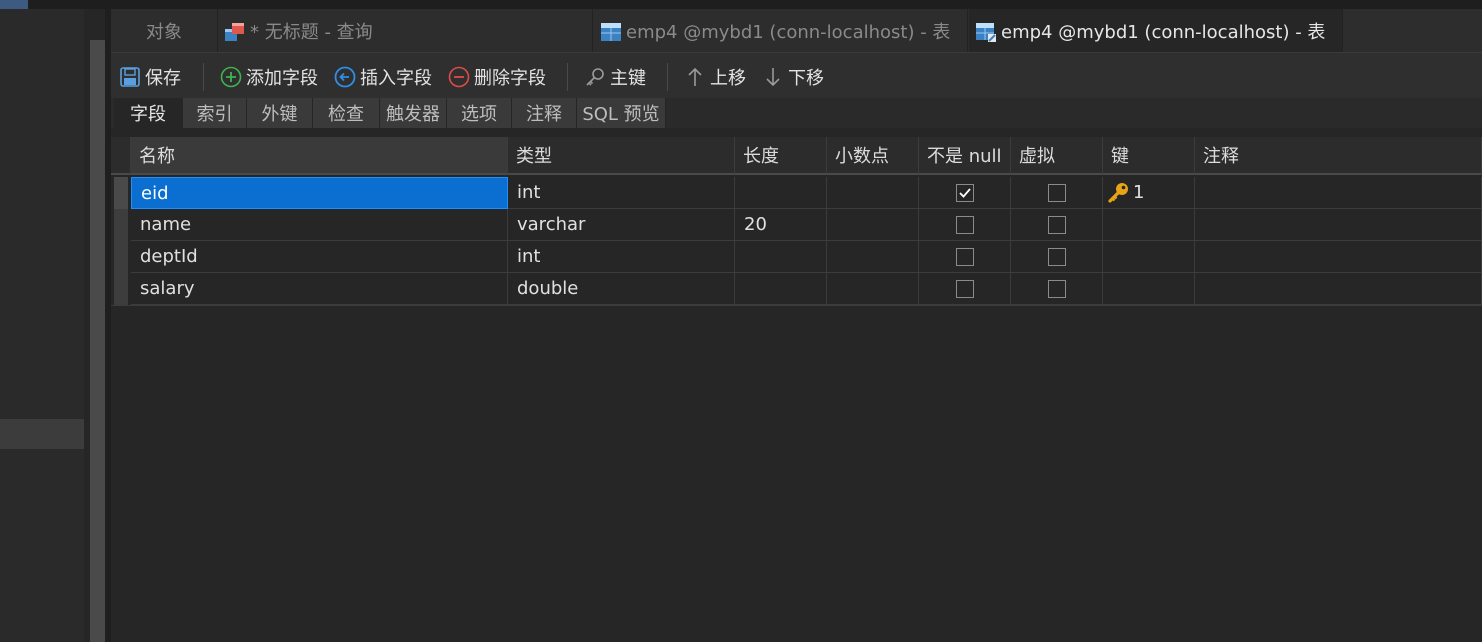 The width and height of the screenshot is (1482, 642). I want to click on tab-objects: 对象, so click(164, 30).